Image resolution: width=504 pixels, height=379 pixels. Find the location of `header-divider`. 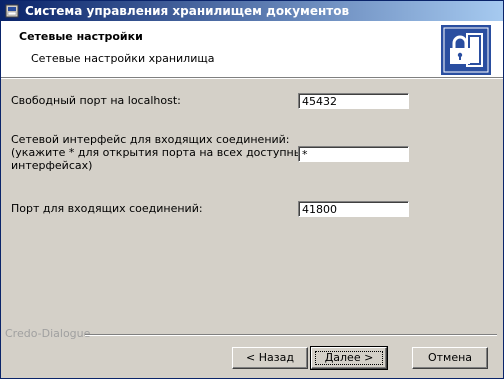

header-divider is located at coordinates (252, 78).